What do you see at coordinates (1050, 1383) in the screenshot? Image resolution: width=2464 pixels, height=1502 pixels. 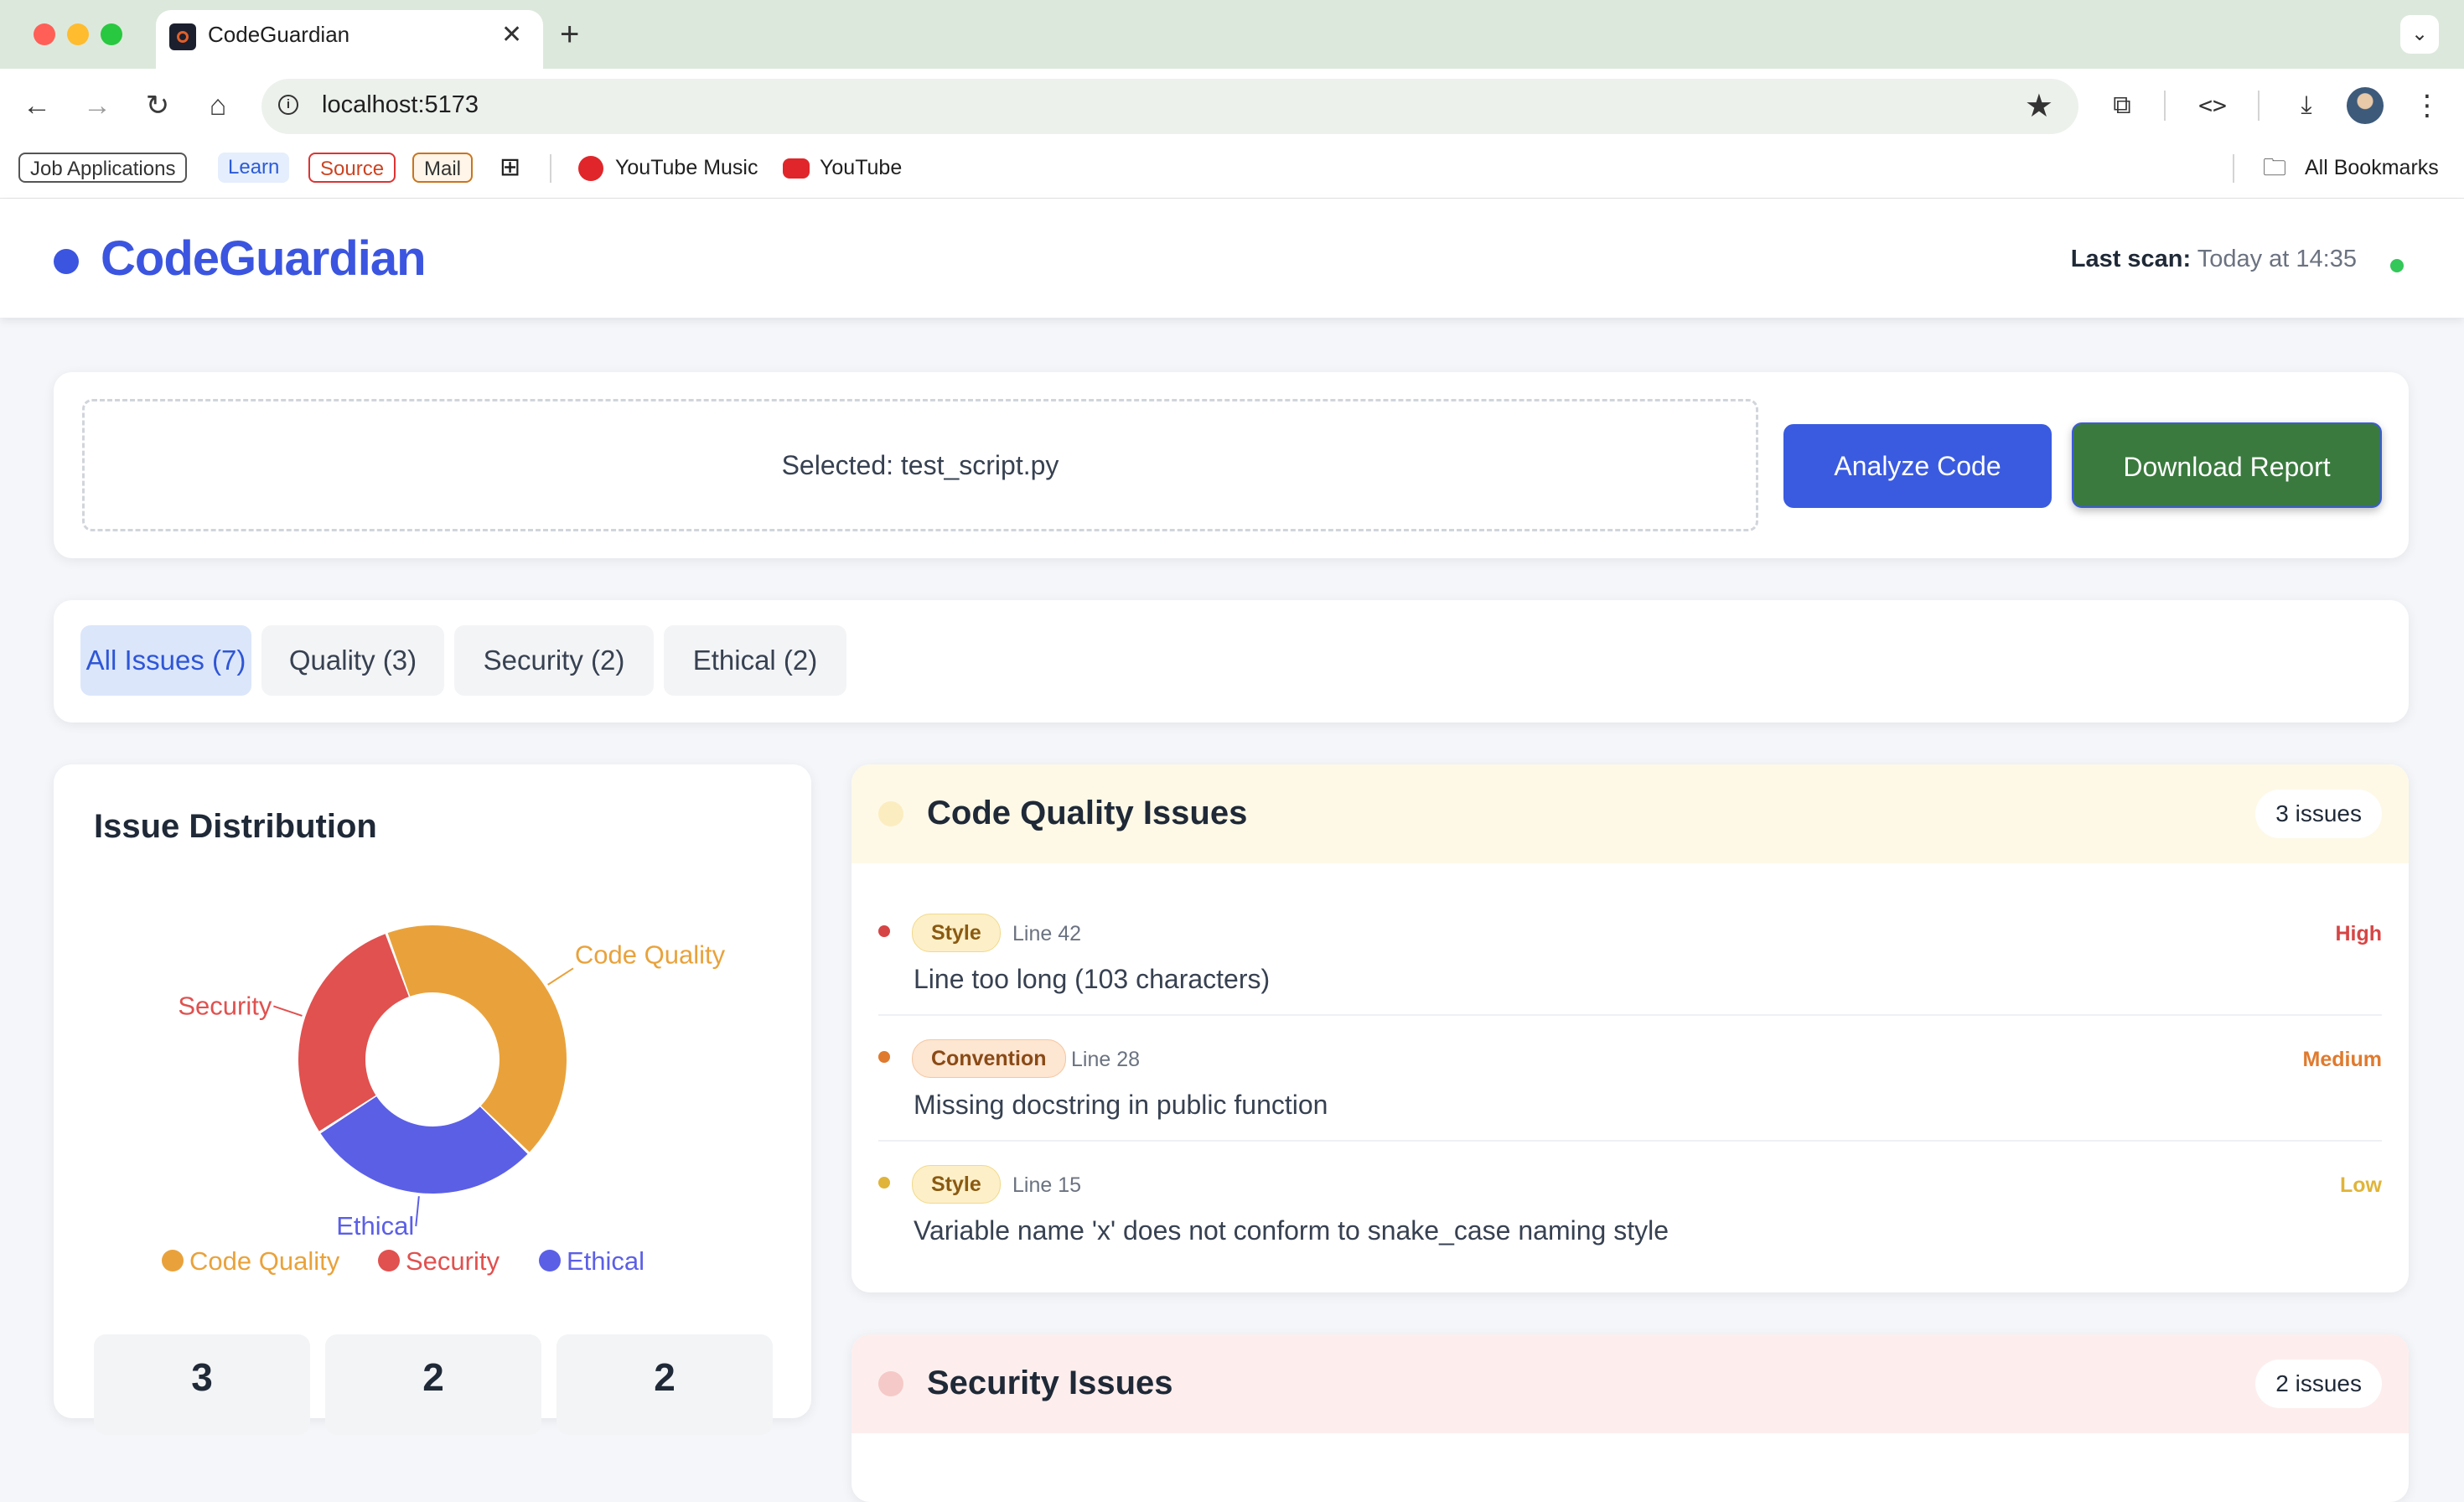 I see `security-title: Security Issues` at bounding box center [1050, 1383].